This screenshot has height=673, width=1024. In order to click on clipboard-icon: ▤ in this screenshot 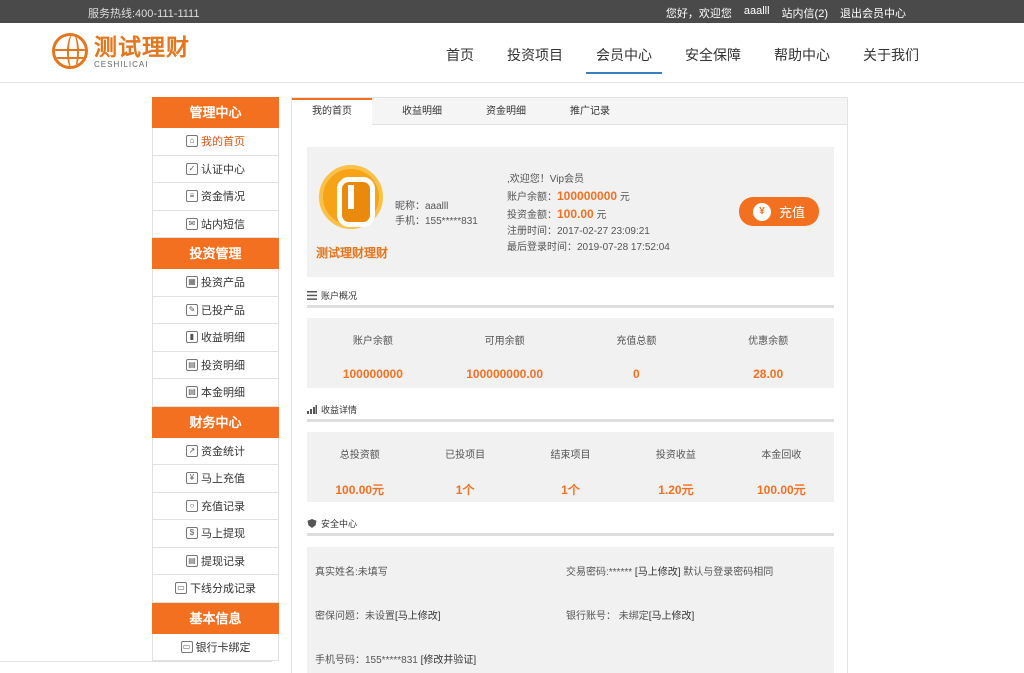, I will do `click(192, 560)`.